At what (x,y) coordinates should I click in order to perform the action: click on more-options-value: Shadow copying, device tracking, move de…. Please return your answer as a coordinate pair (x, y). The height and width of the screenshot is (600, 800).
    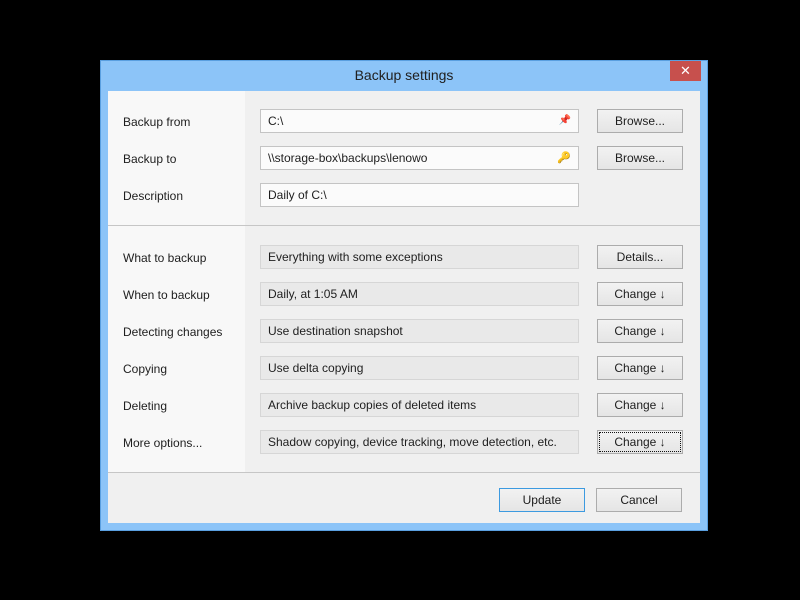
    Looking at the image, I should click on (419, 442).